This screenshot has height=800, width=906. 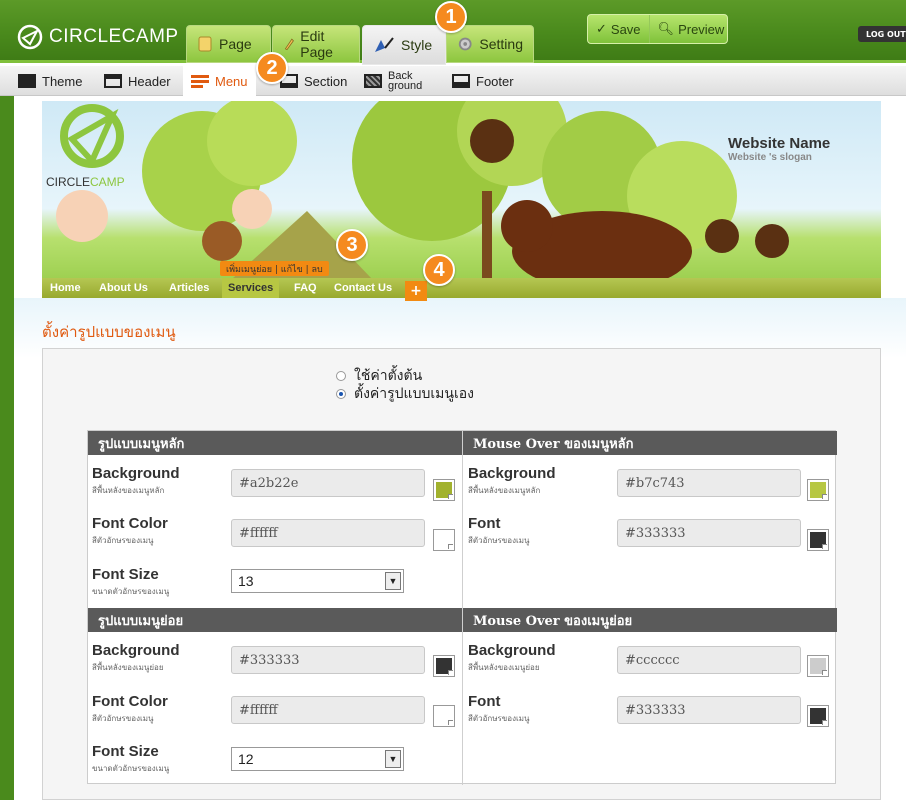 What do you see at coordinates (384, 44) in the screenshot?
I see `style-brush-icon` at bounding box center [384, 44].